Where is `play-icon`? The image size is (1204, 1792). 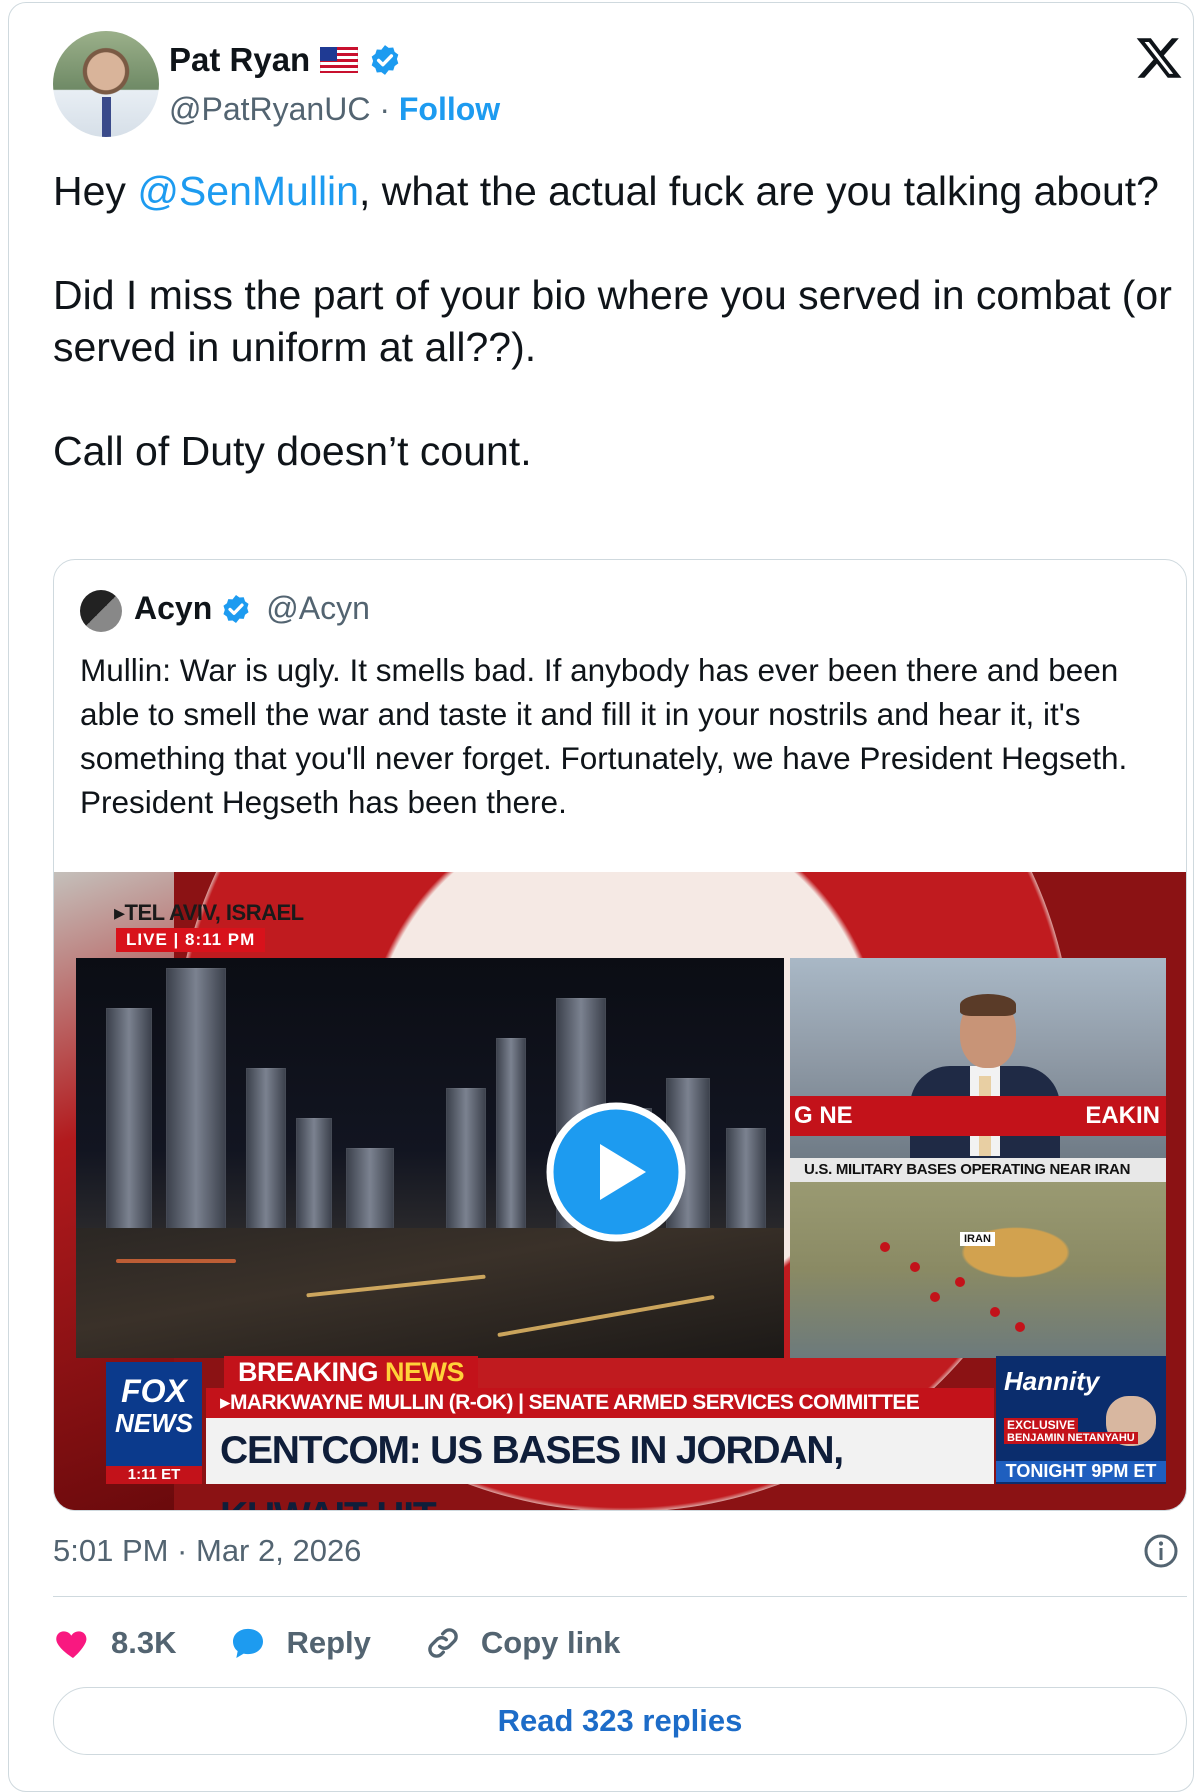
play-icon is located at coordinates (616, 1172).